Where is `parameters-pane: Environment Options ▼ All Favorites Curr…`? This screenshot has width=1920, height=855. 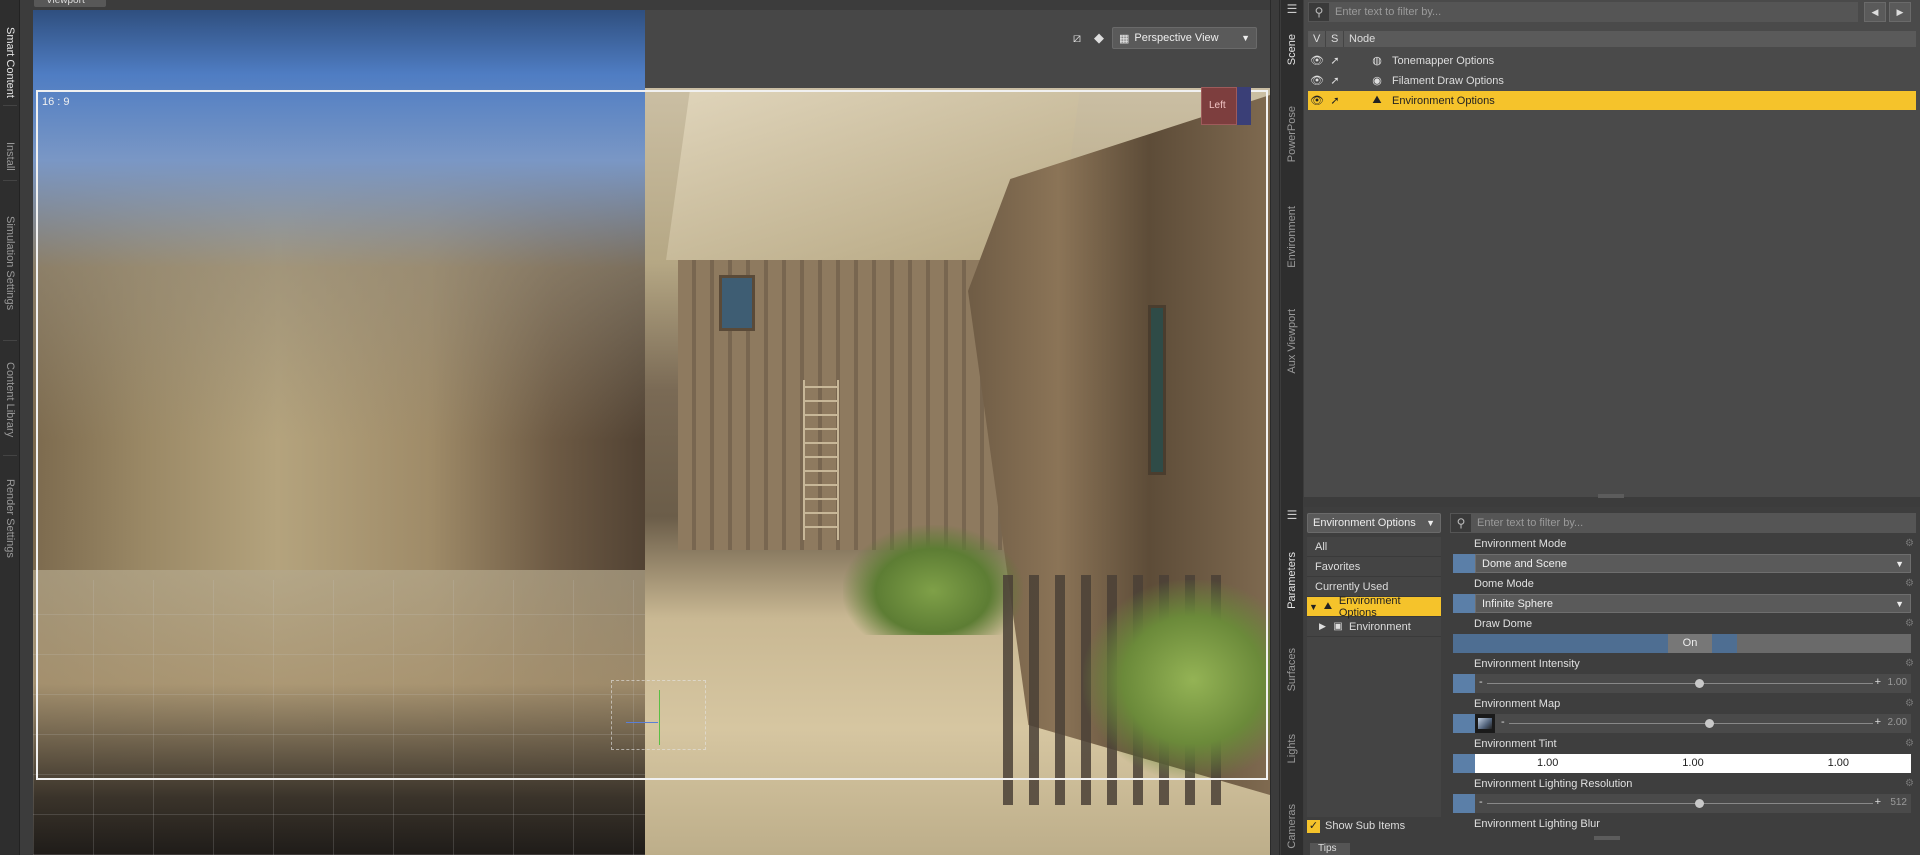 parameters-pane: Environment Options ▼ All Favorites Curr… is located at coordinates (1612, 681).